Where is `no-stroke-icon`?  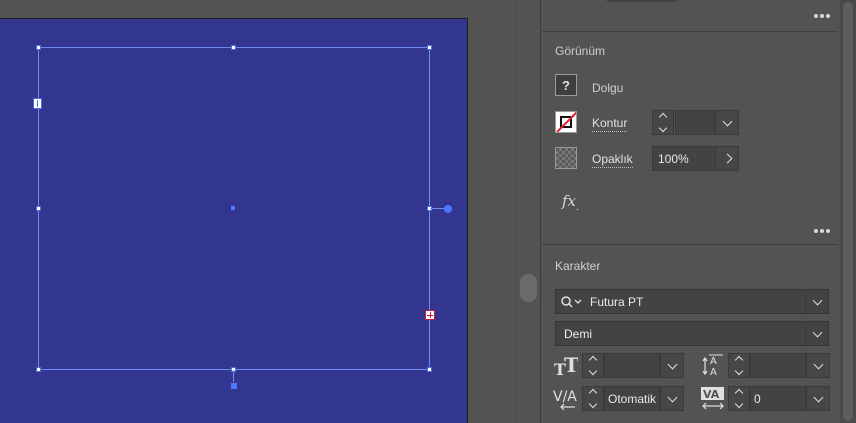
no-stroke-icon is located at coordinates (566, 122).